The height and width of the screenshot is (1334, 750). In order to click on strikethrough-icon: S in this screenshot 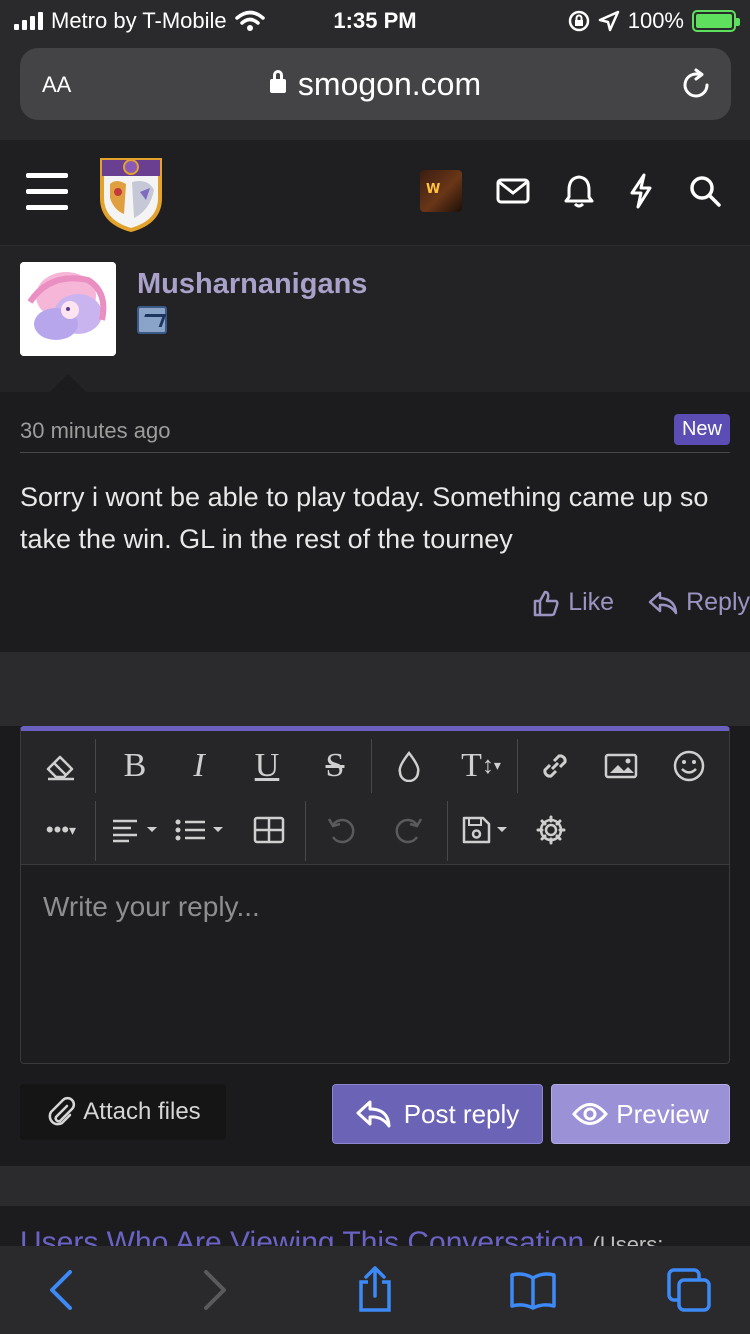, I will do `click(335, 766)`.